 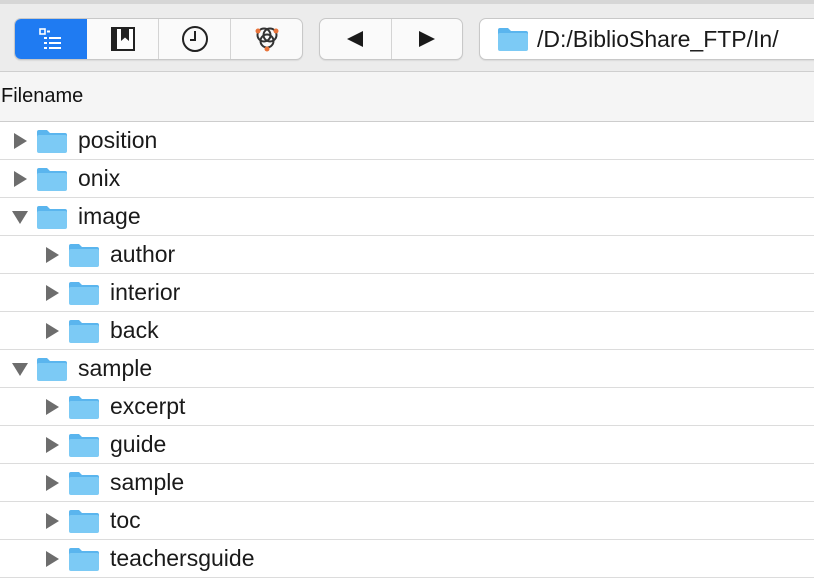 I want to click on folder-name: author, so click(x=143, y=254).